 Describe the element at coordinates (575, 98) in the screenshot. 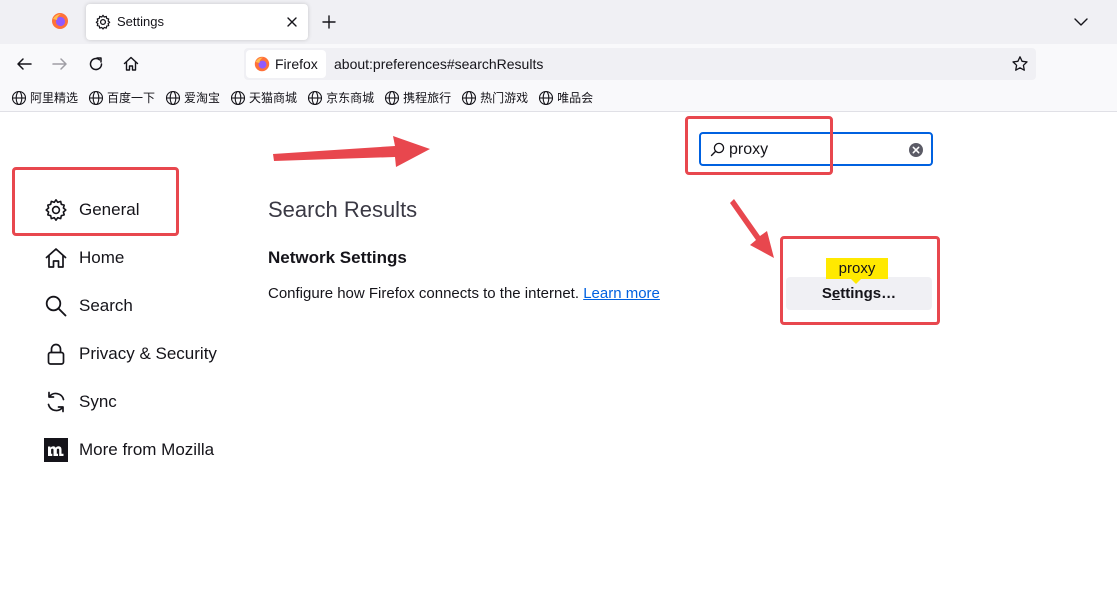

I see `bookmark-label: 唯品会` at that location.